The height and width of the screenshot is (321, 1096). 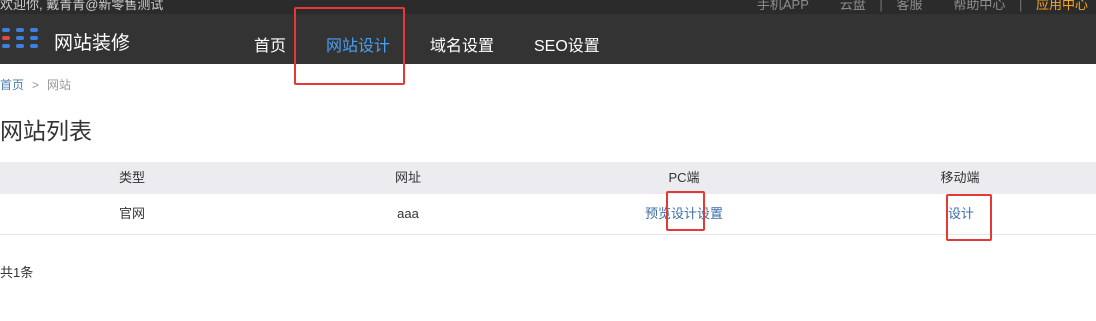 What do you see at coordinates (20, 38) in the screenshot?
I see `app-grid-icon` at bounding box center [20, 38].